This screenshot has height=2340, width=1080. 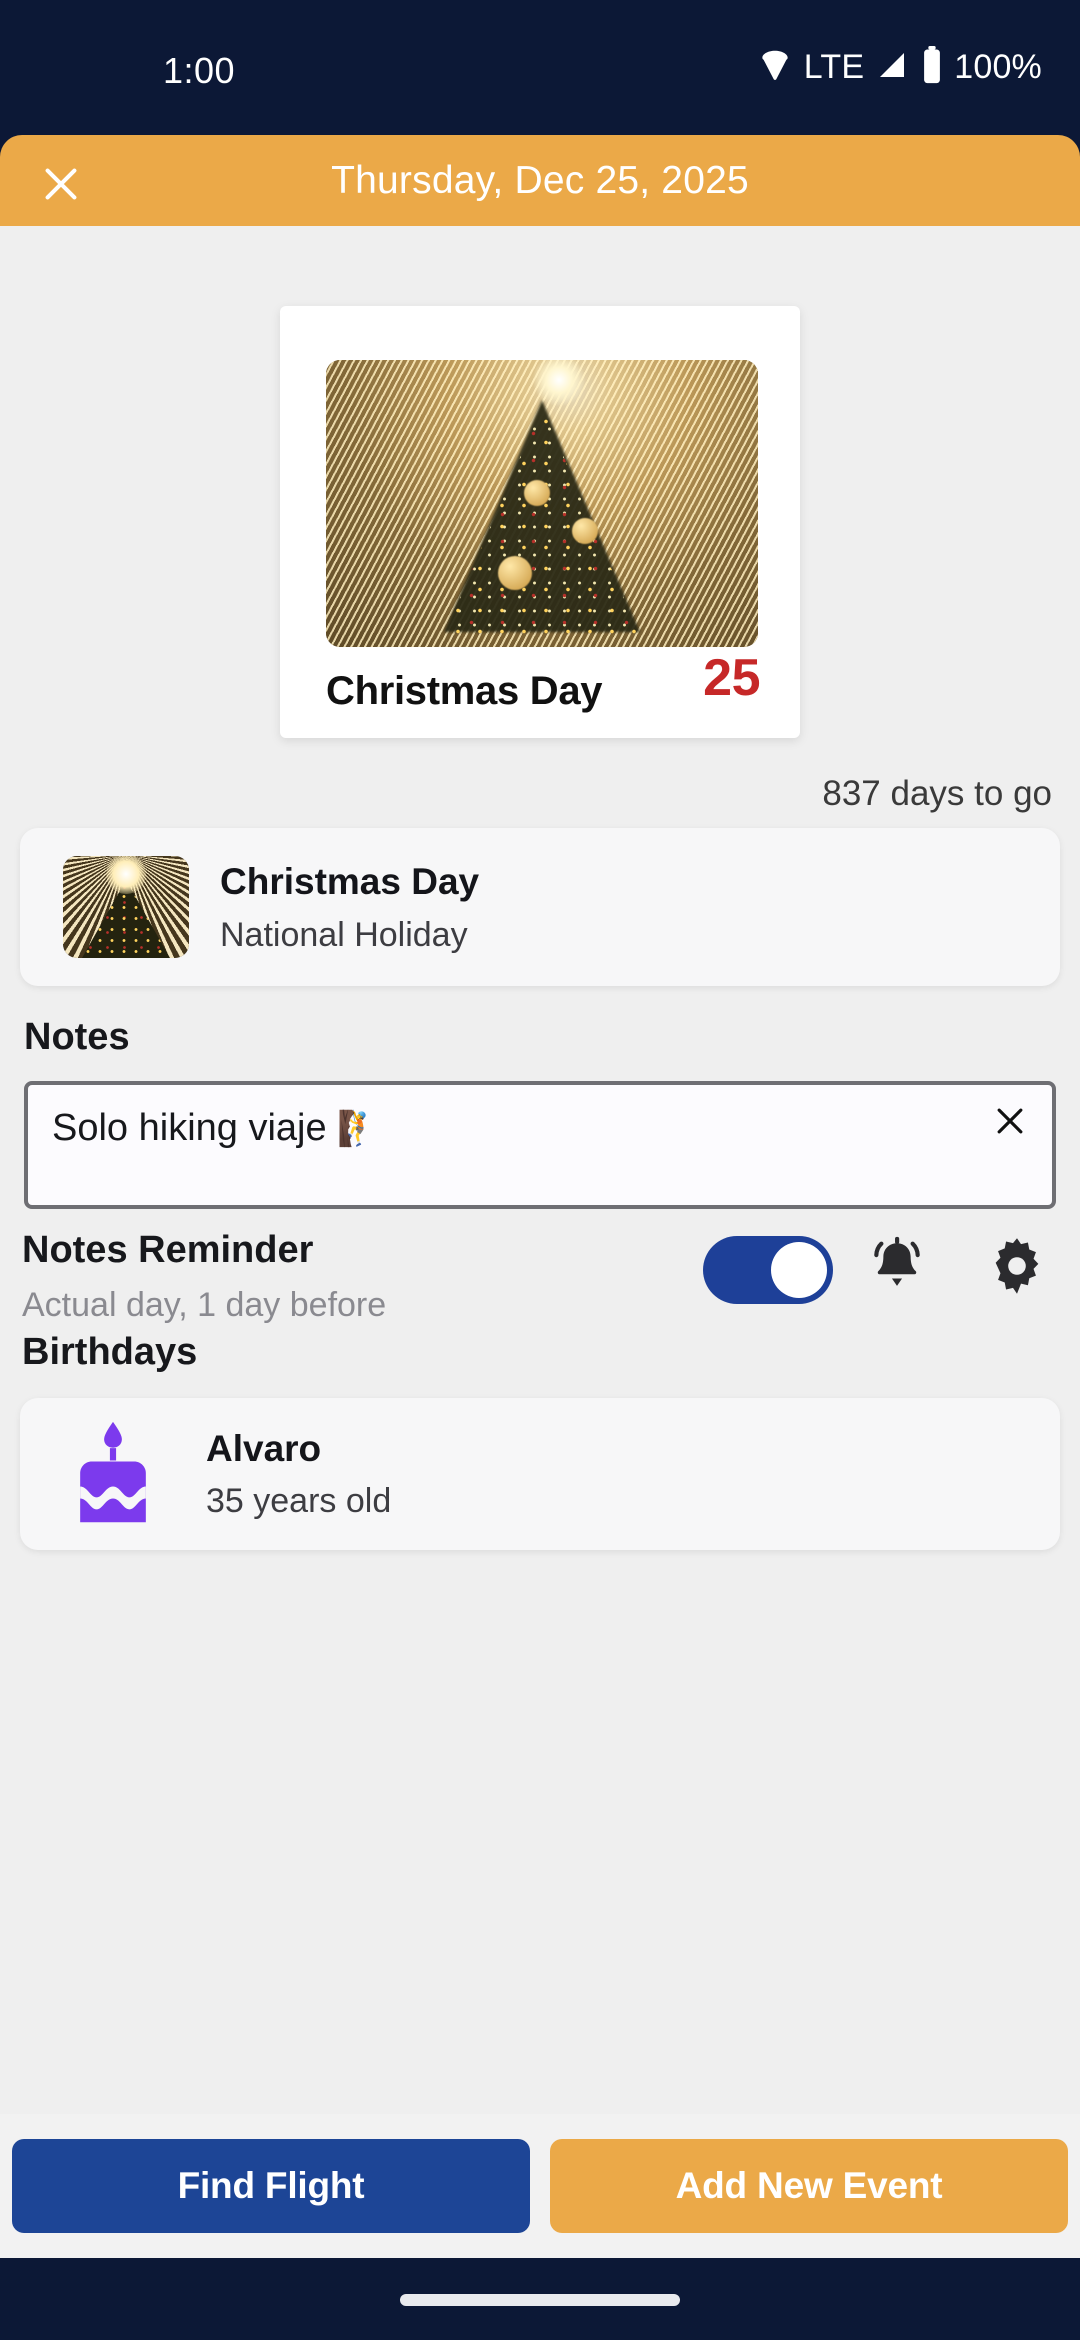 I want to click on status-bar-clock: 1:00, so click(x=199, y=70).